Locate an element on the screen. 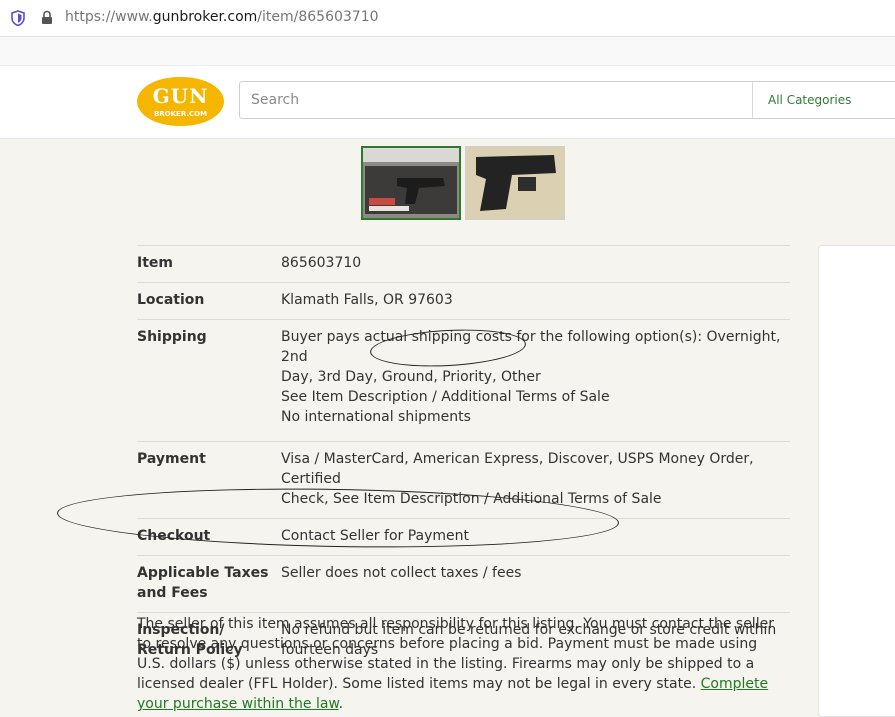 Image resolution: width=895 pixels, height=717 pixels. url-text: https://www.gunbroker.com/item/865603710 is located at coordinates (222, 17).